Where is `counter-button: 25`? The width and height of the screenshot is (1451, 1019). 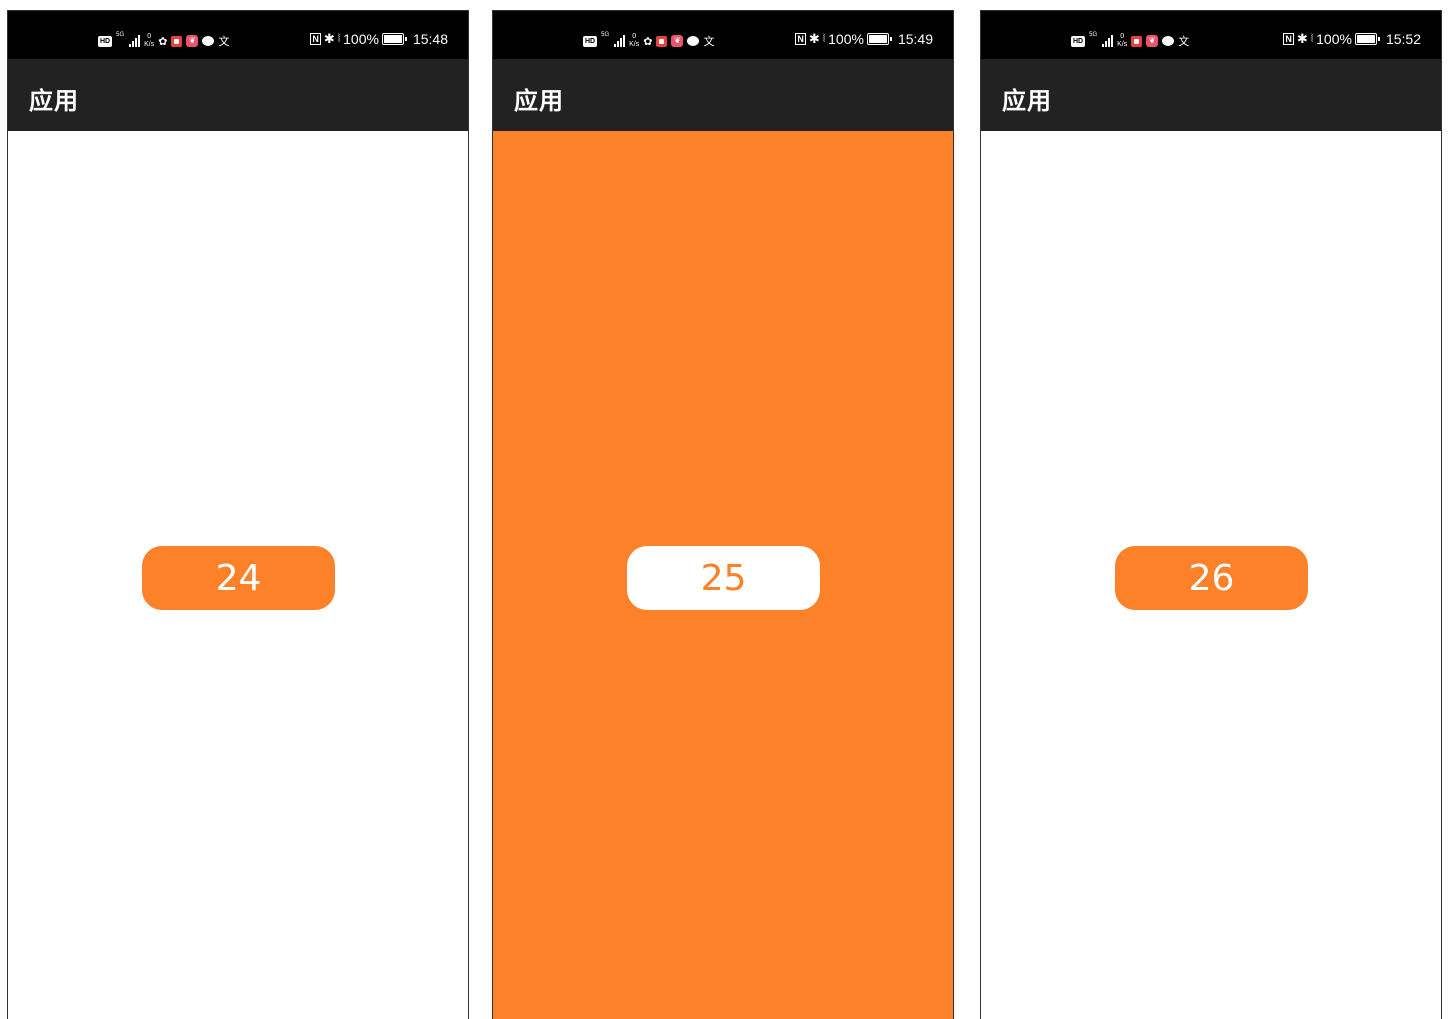
counter-button: 25 is located at coordinates (723, 578).